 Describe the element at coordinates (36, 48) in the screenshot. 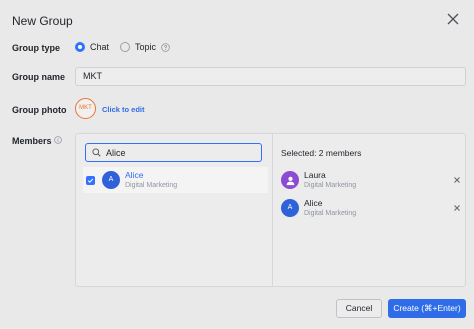

I see `group-type-label: Group type` at that location.